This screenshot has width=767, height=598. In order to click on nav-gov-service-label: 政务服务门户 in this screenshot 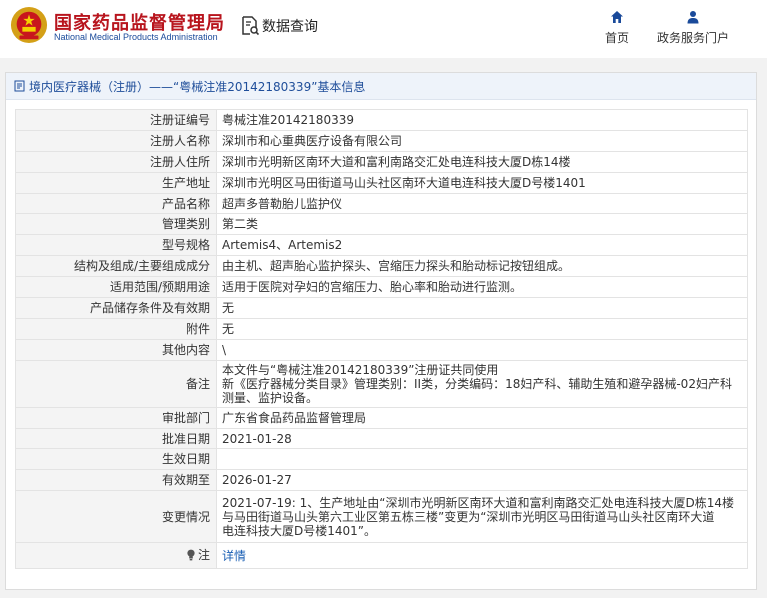, I will do `click(692, 38)`.